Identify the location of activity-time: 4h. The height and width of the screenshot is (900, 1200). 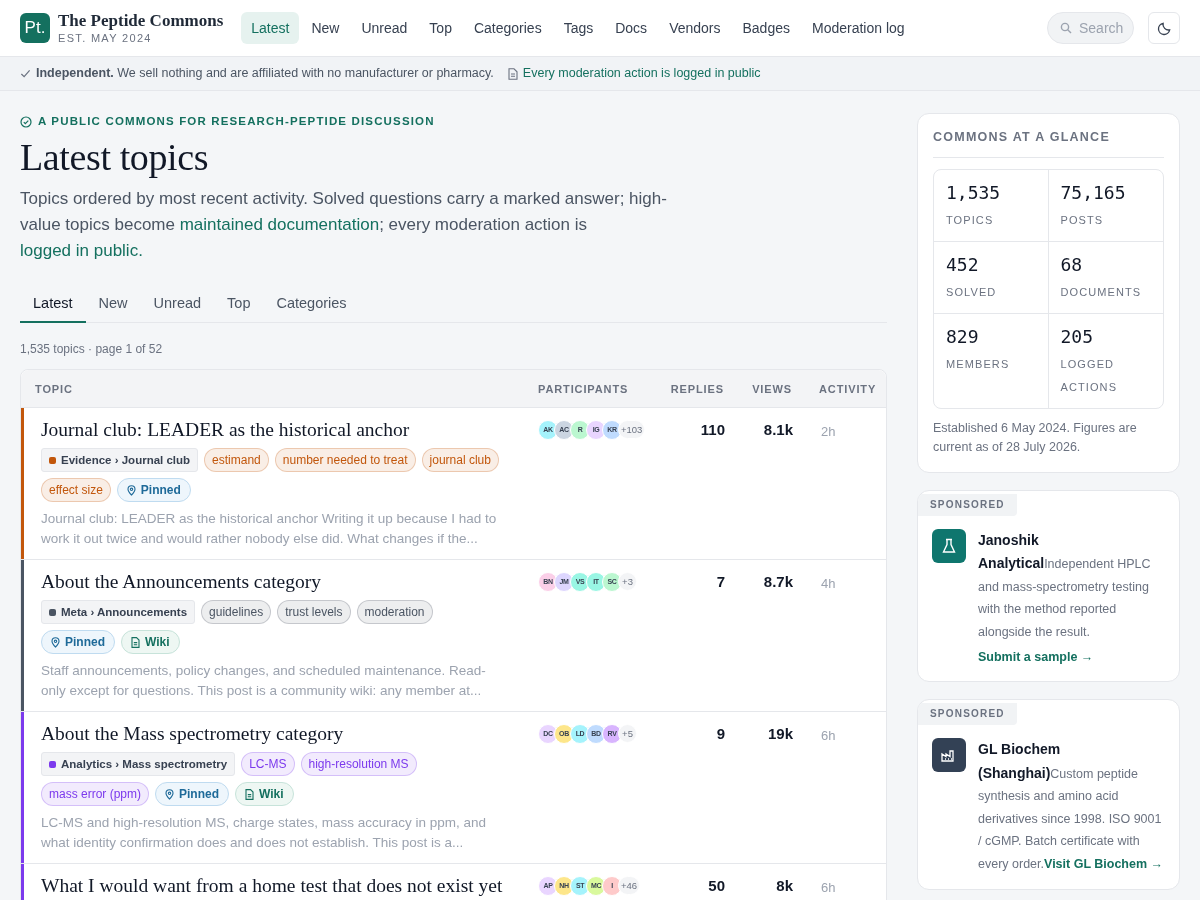
(828, 584).